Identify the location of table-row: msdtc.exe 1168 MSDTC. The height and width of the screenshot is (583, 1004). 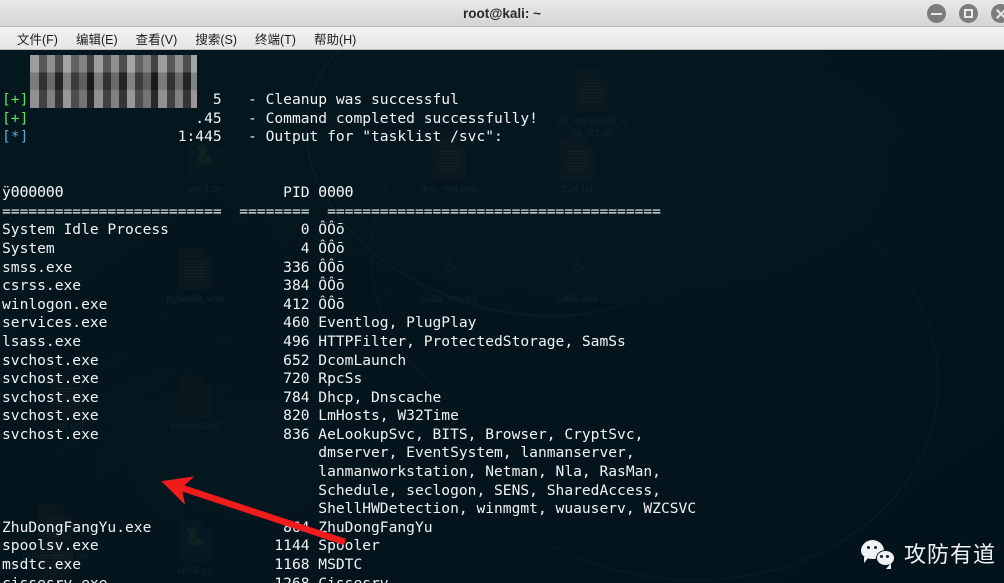
(182, 565).